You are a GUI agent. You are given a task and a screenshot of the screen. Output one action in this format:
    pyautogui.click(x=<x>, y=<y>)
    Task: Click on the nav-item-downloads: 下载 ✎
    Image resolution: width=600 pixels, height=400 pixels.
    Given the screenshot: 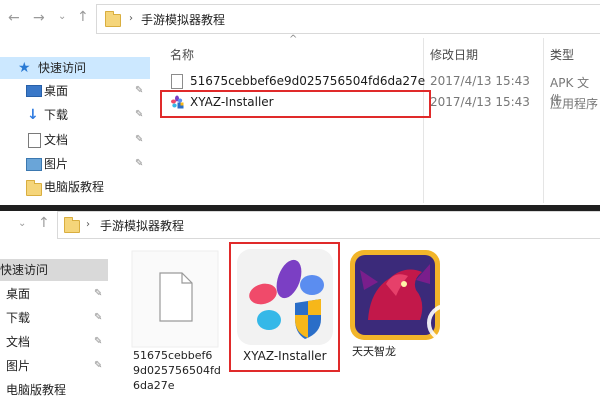 What is the action you would take?
    pyautogui.click(x=54, y=318)
    